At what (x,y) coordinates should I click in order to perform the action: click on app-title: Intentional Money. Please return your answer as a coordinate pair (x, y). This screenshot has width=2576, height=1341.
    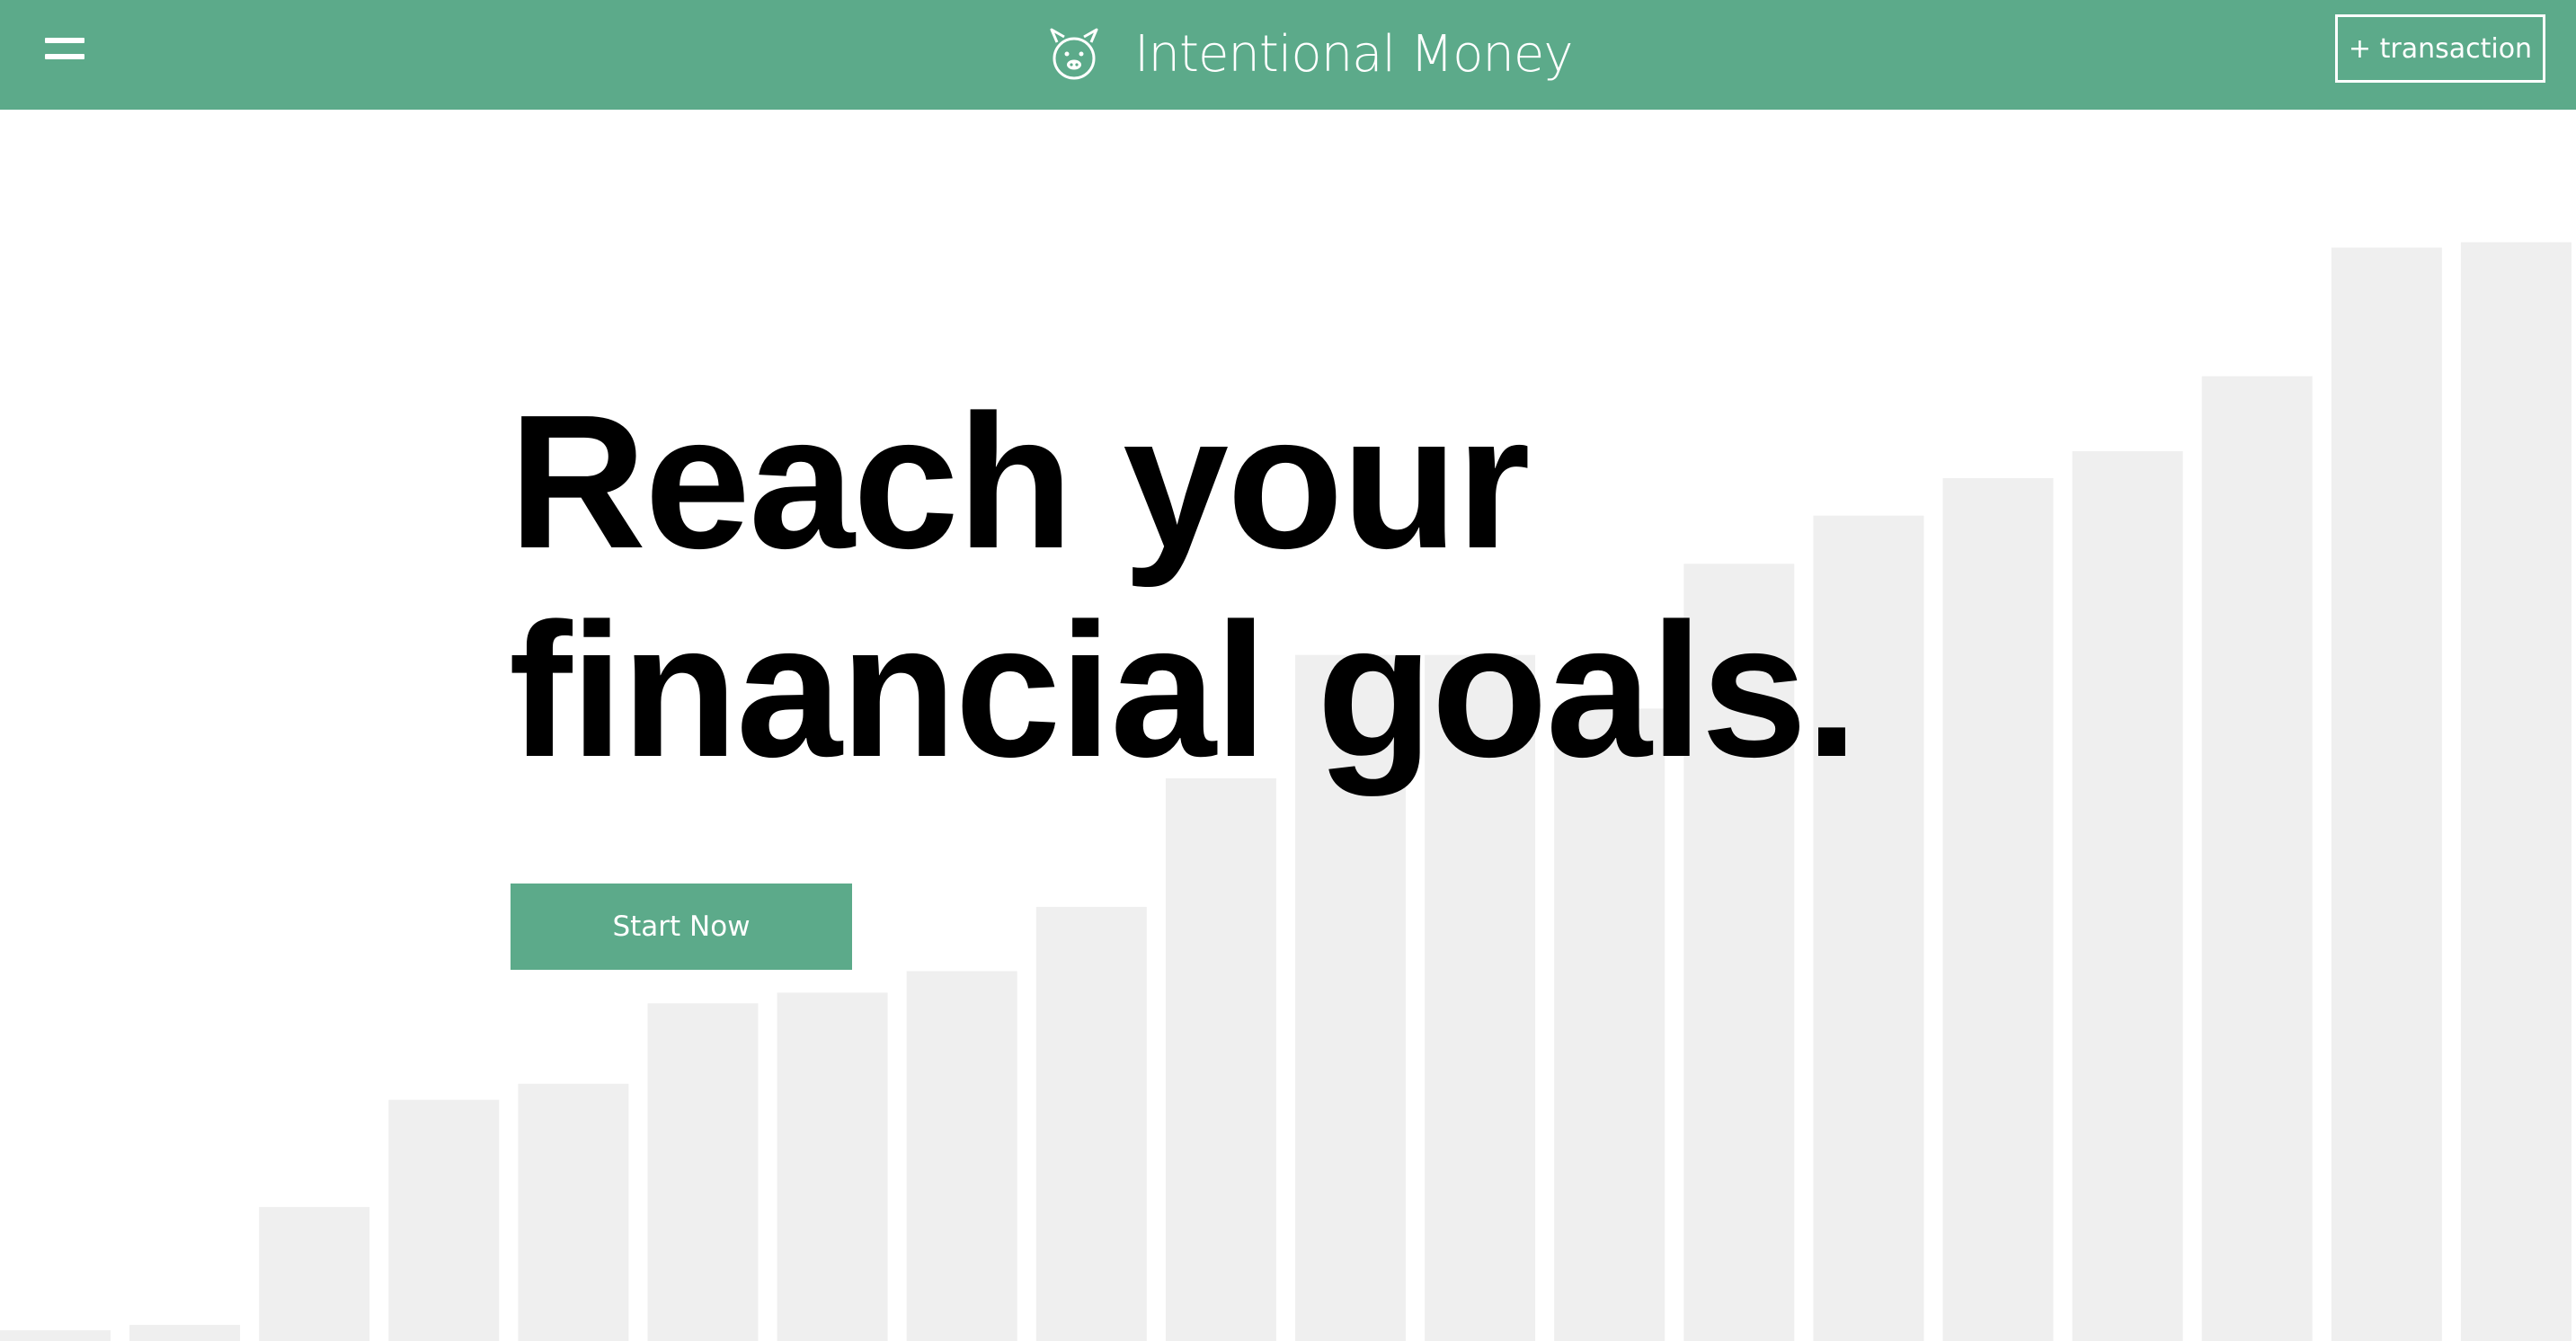
    Looking at the image, I should click on (1354, 54).